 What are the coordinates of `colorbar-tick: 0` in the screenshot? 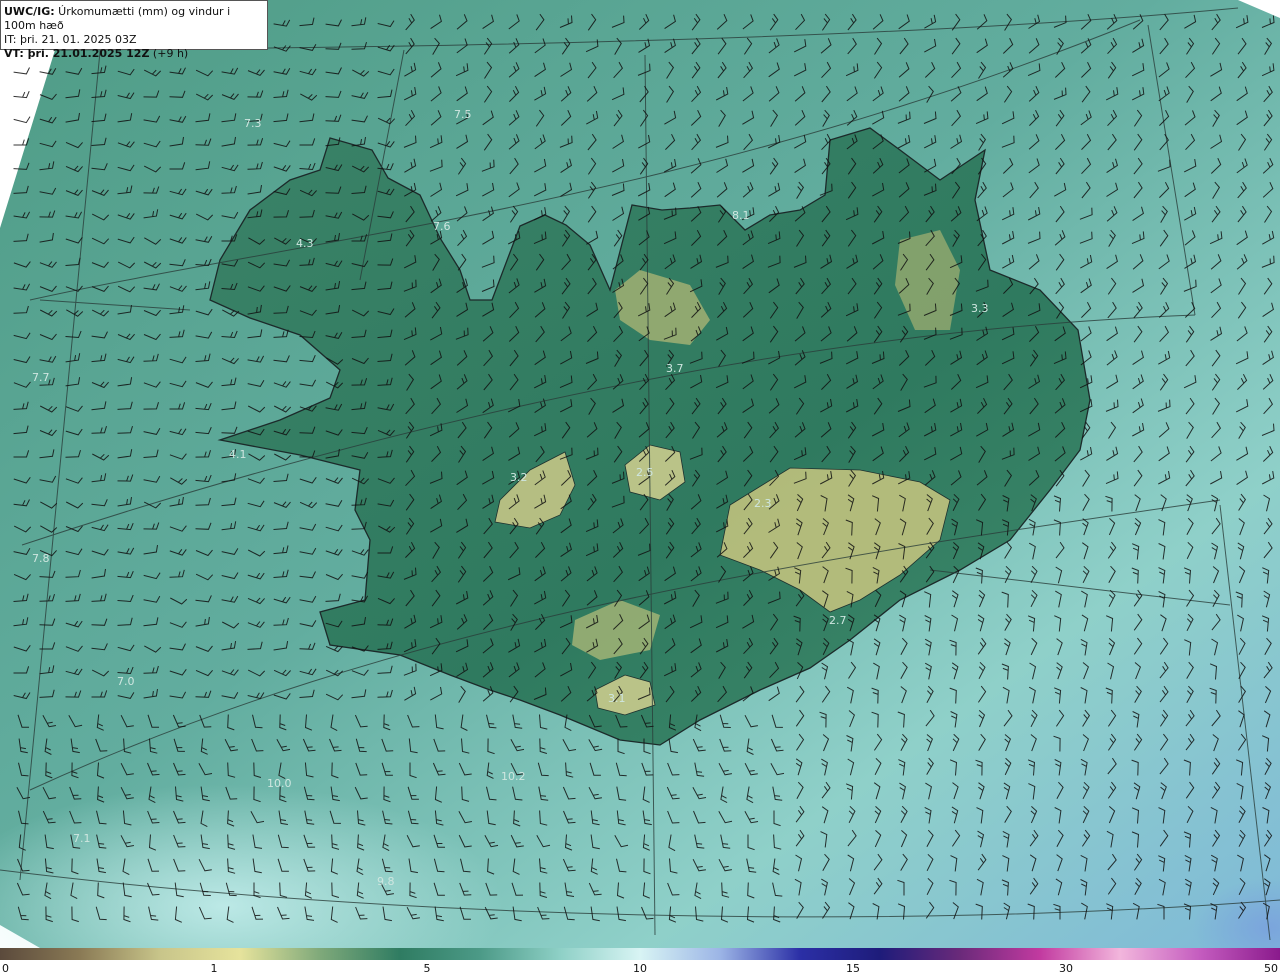 It's located at (5, 968).